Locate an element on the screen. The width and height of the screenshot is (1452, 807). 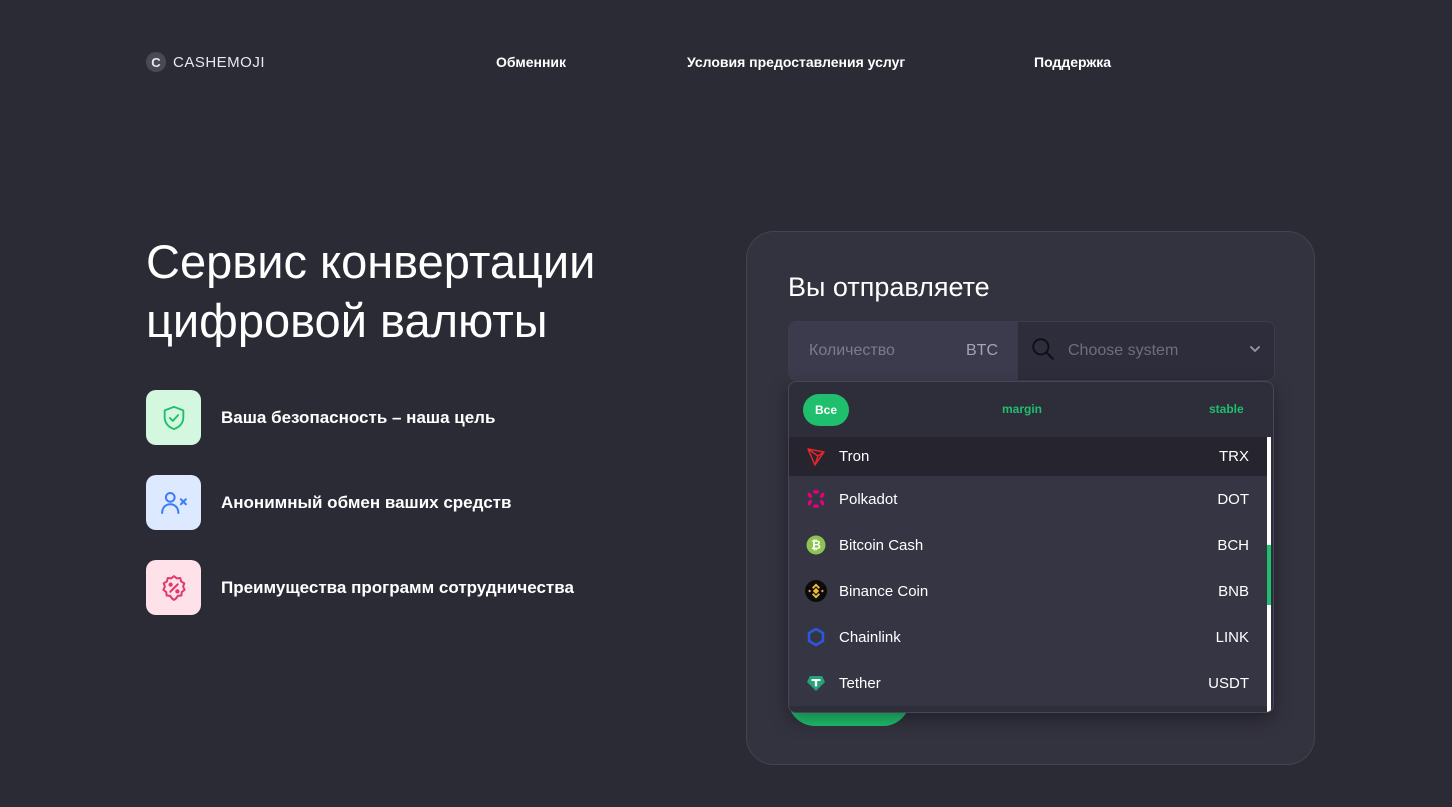
filter-all: Все is located at coordinates (826, 409).